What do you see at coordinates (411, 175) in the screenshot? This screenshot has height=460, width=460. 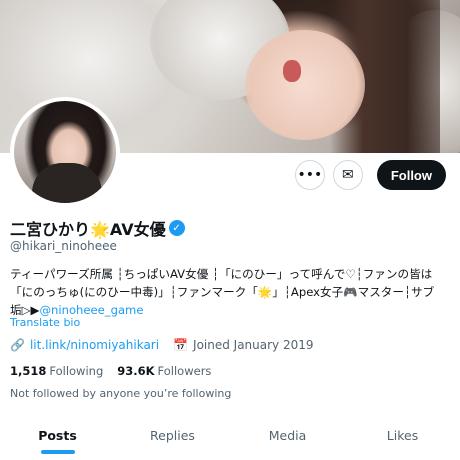 I see `follow-button: Follow` at bounding box center [411, 175].